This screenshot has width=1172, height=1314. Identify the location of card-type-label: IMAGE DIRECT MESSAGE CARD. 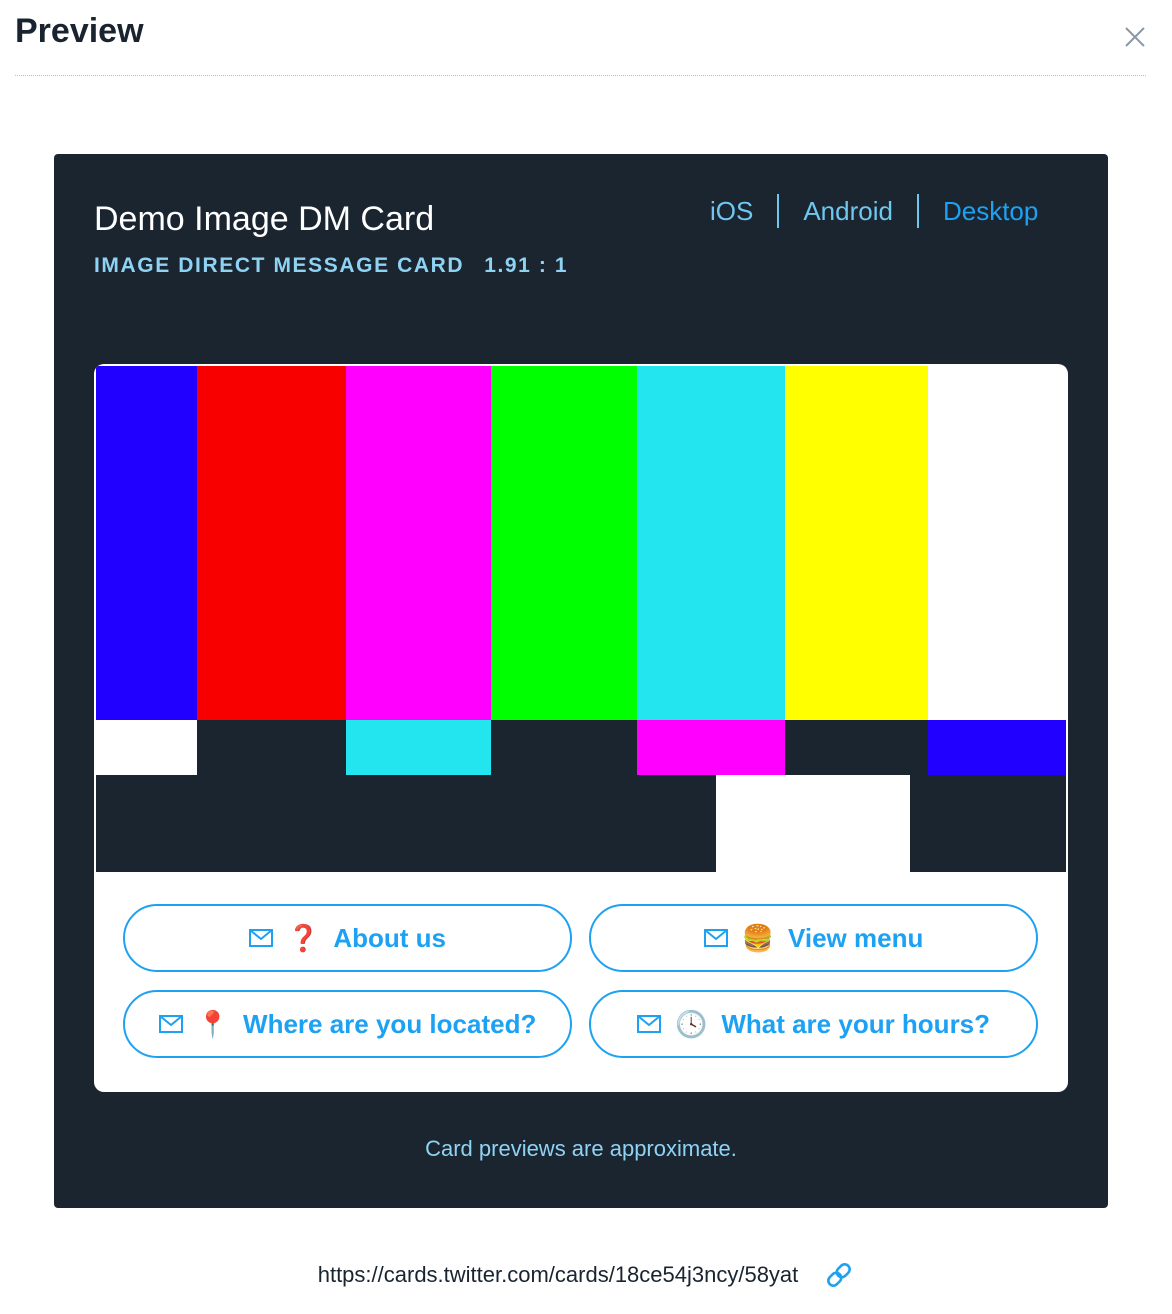
(279, 265).